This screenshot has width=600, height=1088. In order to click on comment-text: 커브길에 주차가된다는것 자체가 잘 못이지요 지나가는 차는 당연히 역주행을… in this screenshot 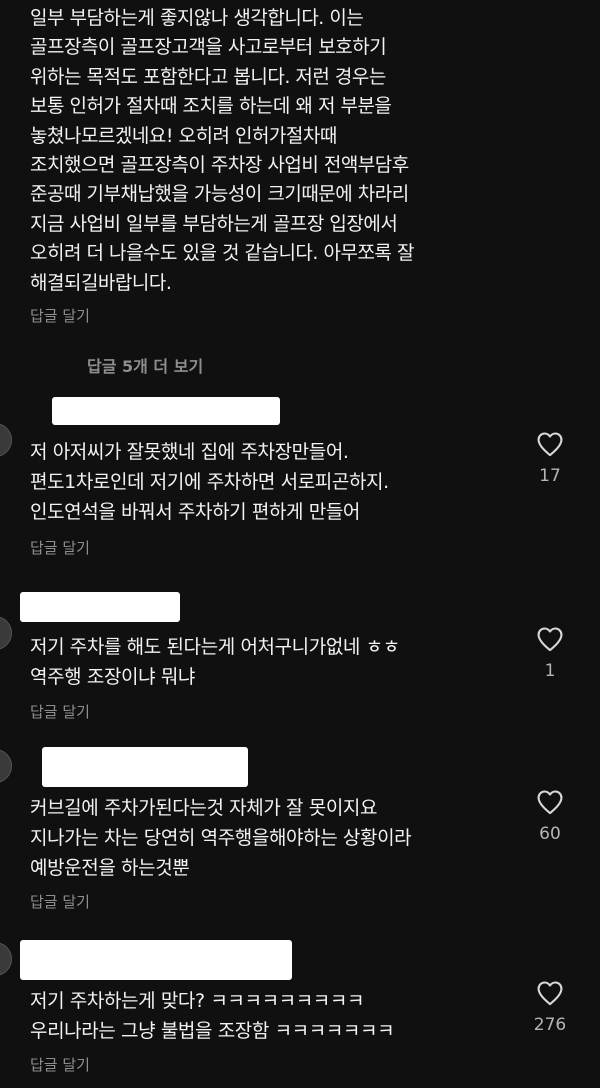, I will do `click(221, 838)`.